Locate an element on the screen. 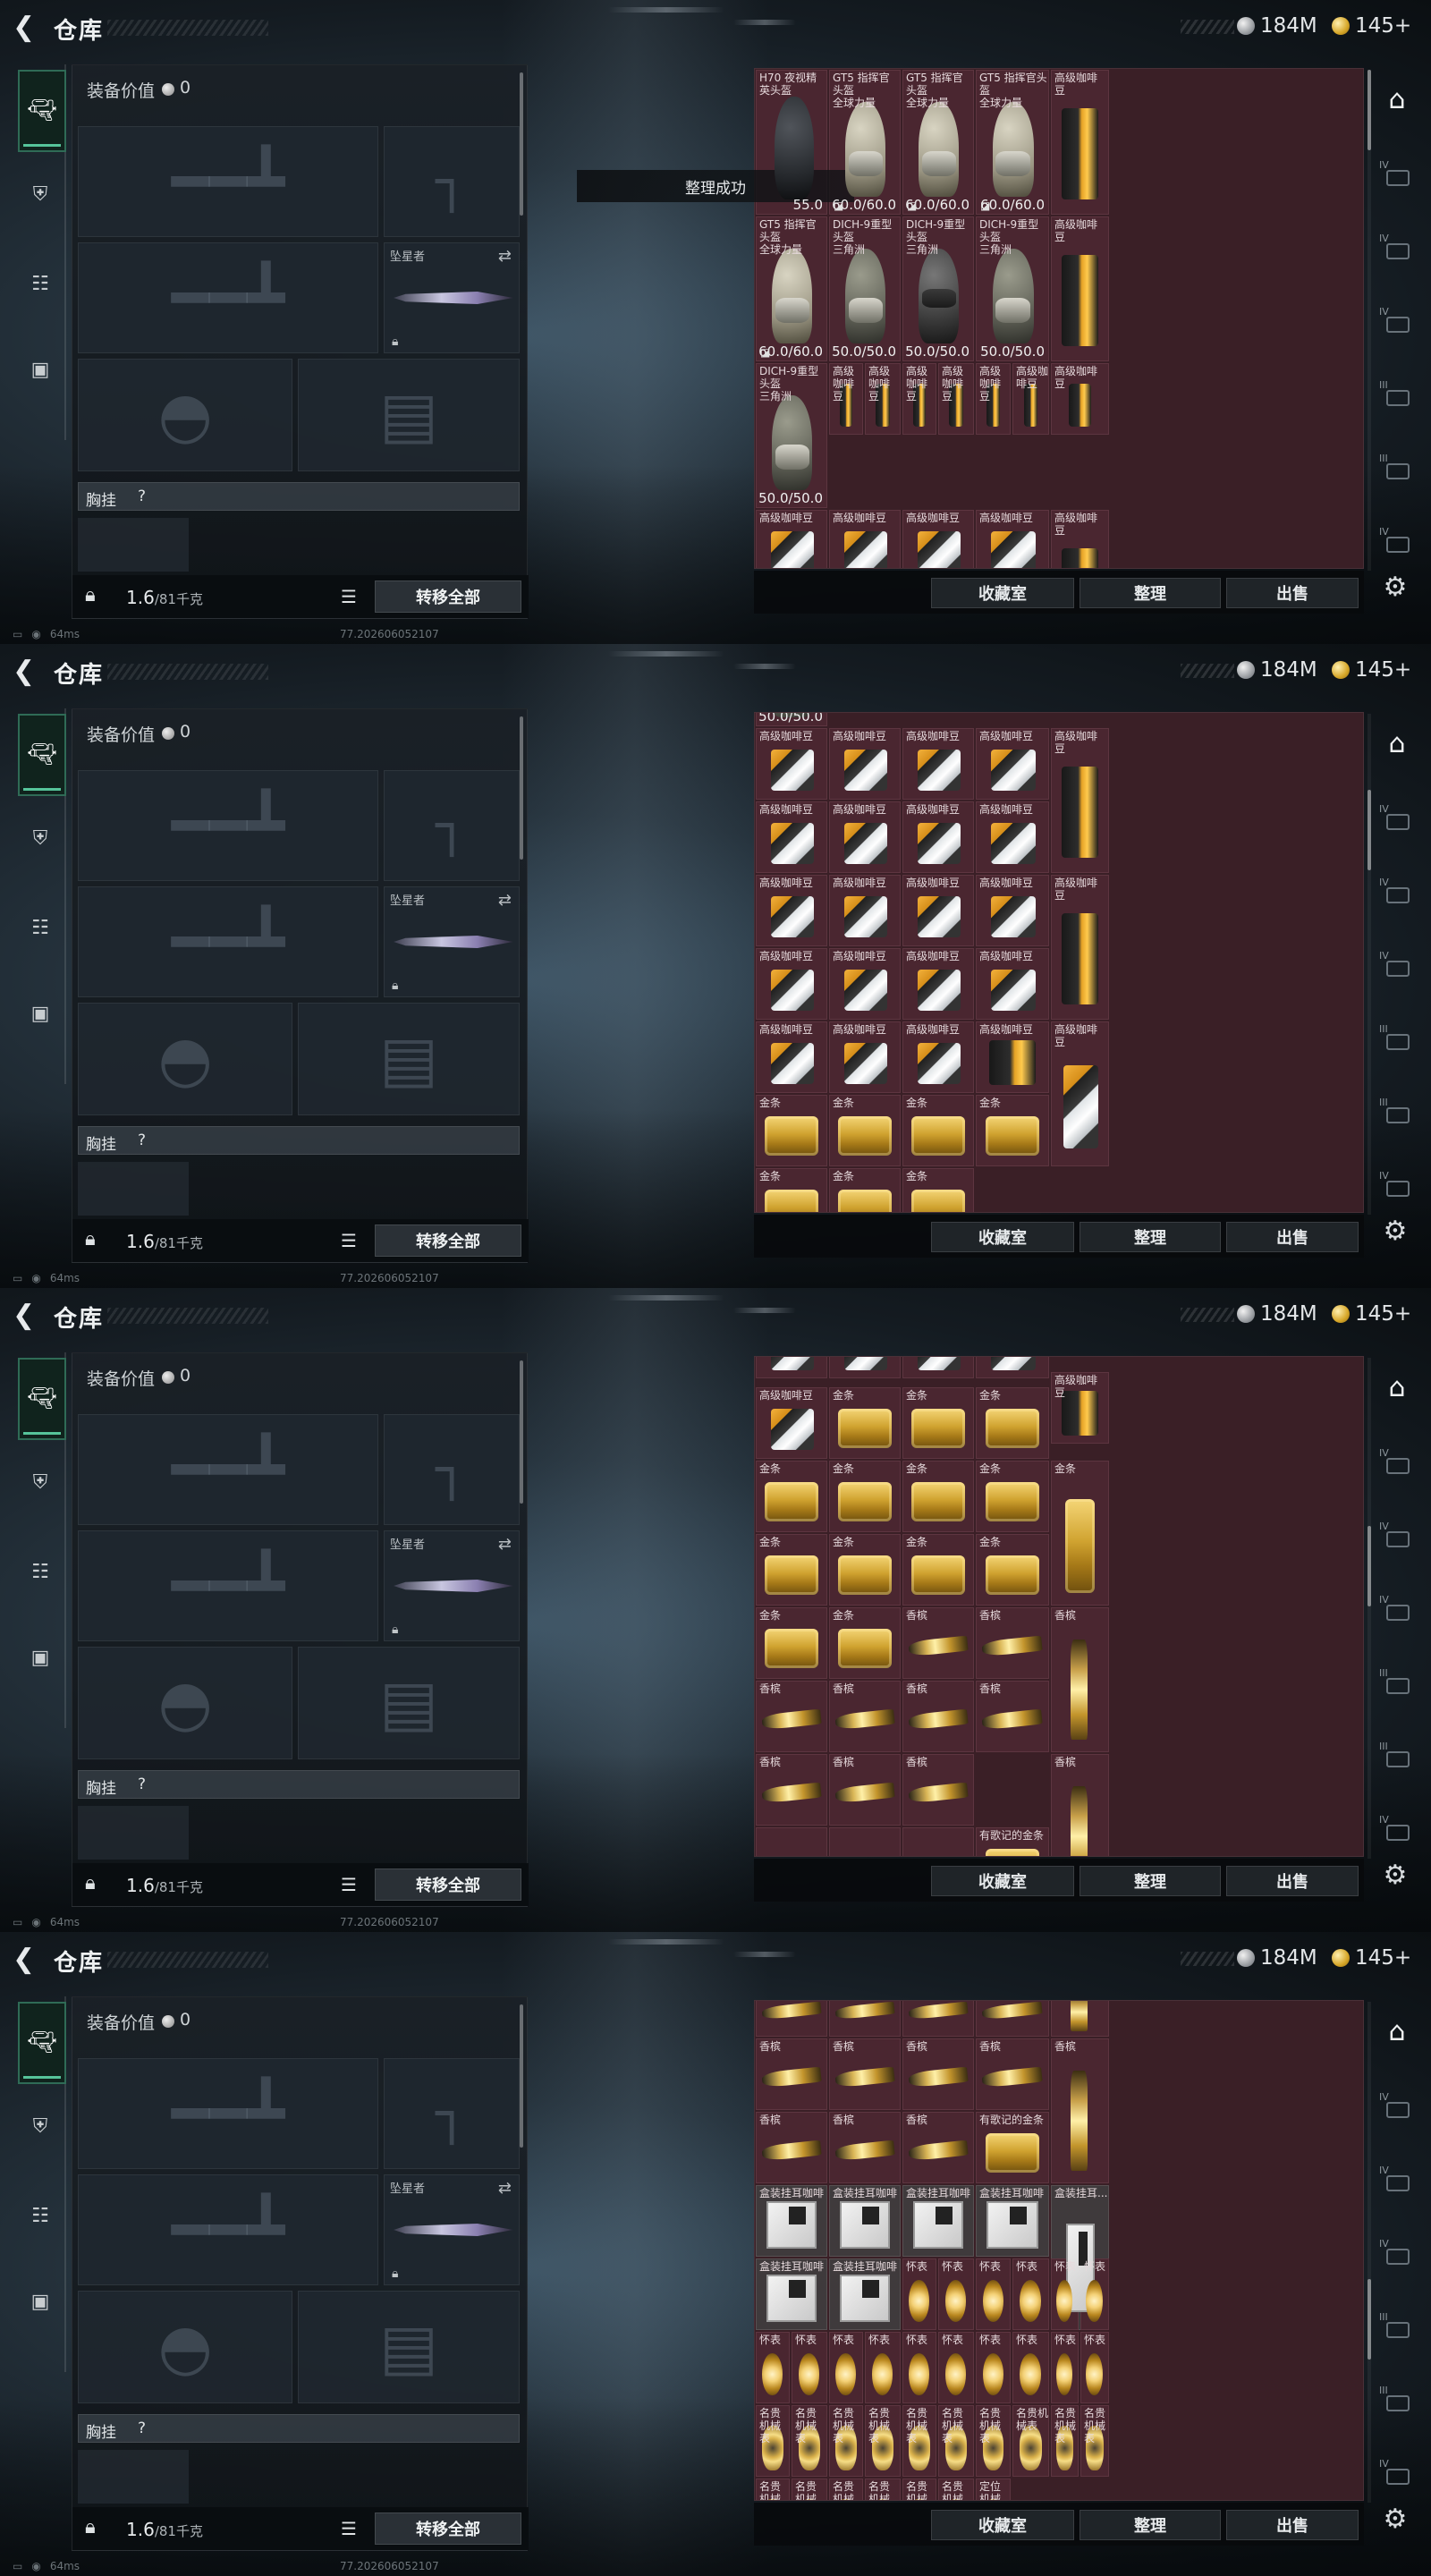 The image size is (1431, 2576). primary-weapon-slot: ━━┻ is located at coordinates (228, 2113).